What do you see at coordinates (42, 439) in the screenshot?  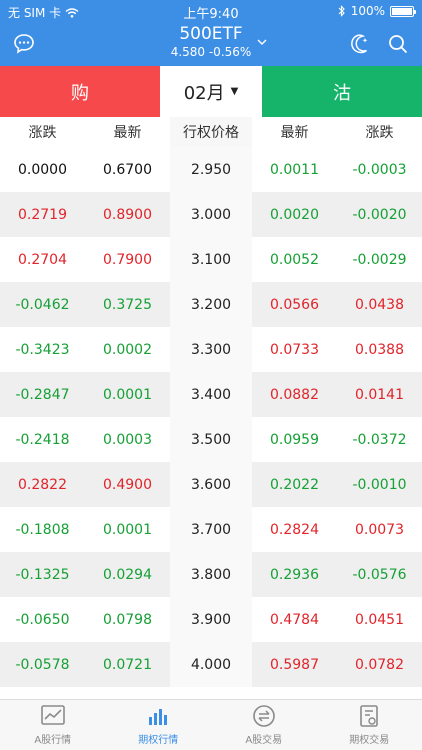 I see `call-change-cell: -0.2418` at bounding box center [42, 439].